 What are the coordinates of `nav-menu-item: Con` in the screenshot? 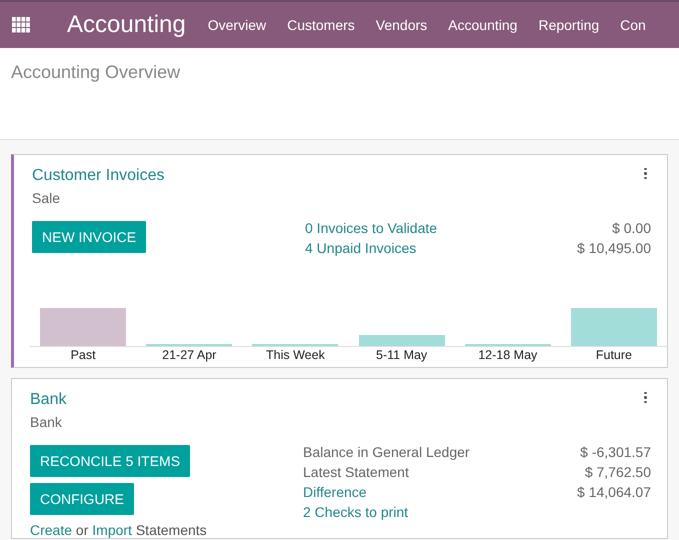 It's located at (633, 25).